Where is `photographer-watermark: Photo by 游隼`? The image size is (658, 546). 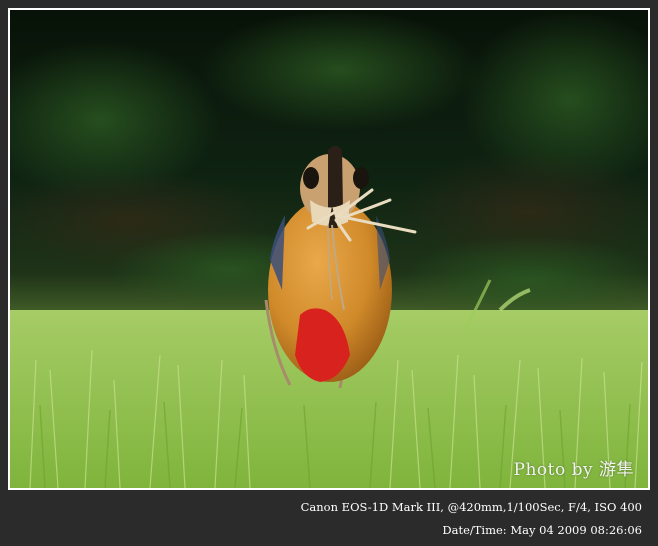 photographer-watermark: Photo by 游隼 is located at coordinates (573, 470).